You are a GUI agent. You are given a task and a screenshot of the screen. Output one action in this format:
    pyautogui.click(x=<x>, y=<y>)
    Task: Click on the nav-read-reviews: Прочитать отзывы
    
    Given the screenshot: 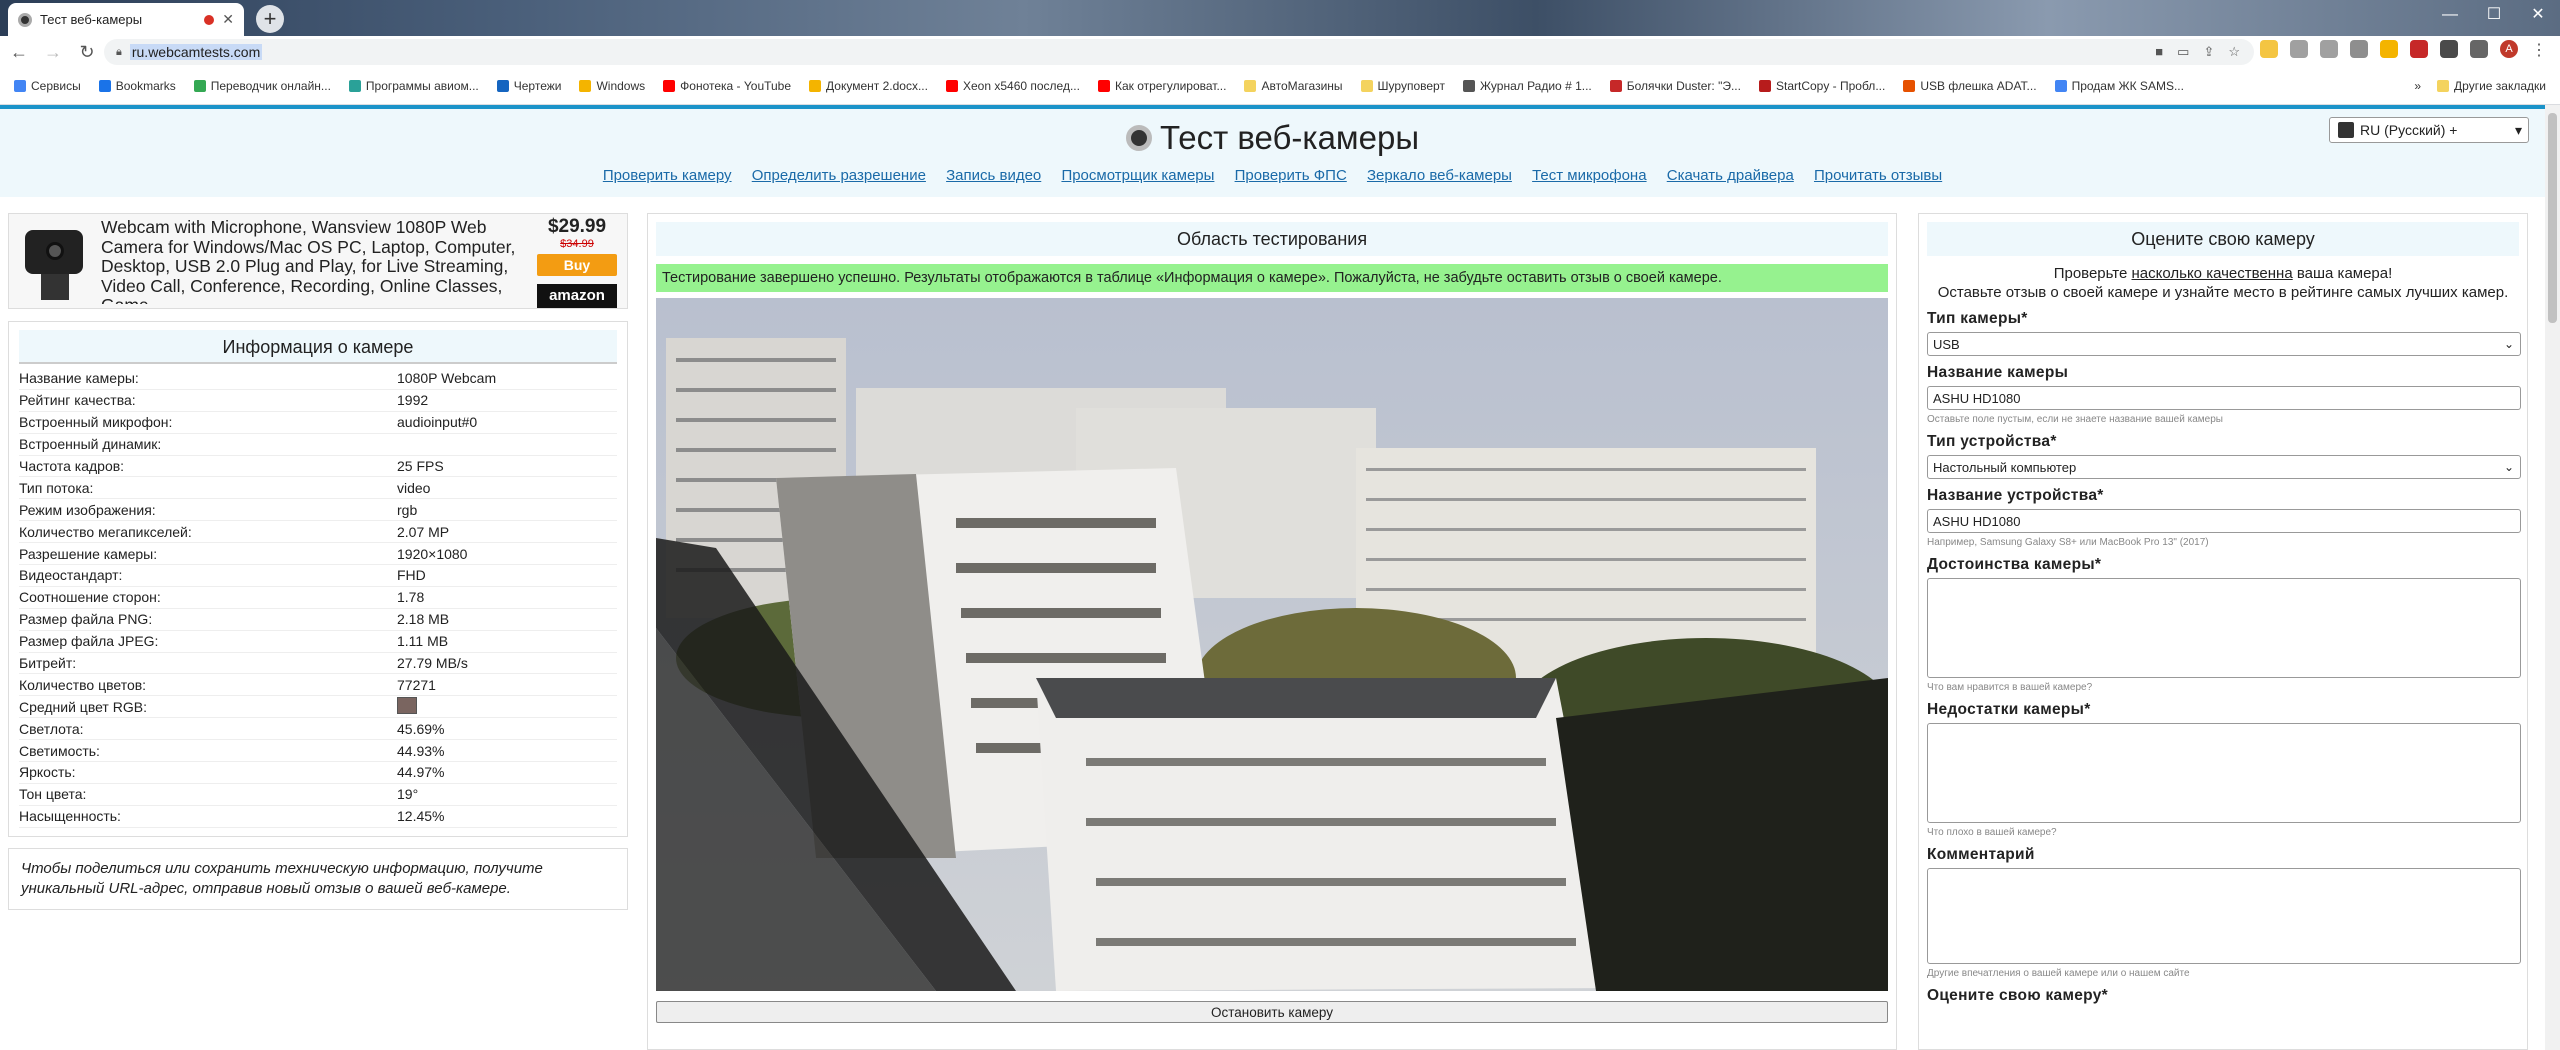 What is the action you would take?
    pyautogui.click(x=1878, y=175)
    